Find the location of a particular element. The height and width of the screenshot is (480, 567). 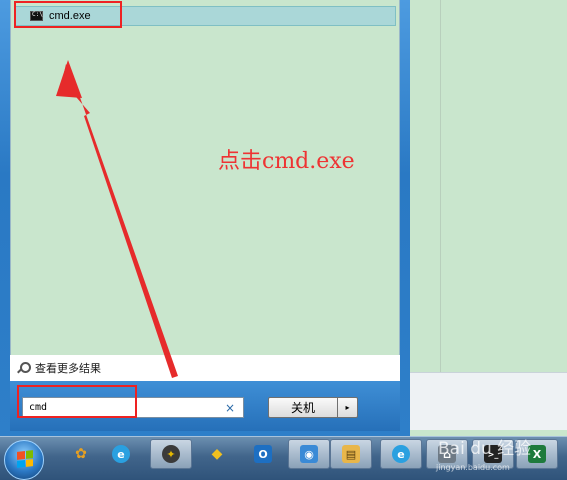

remote-desktop-icon: ◉ is located at coordinates (309, 454).